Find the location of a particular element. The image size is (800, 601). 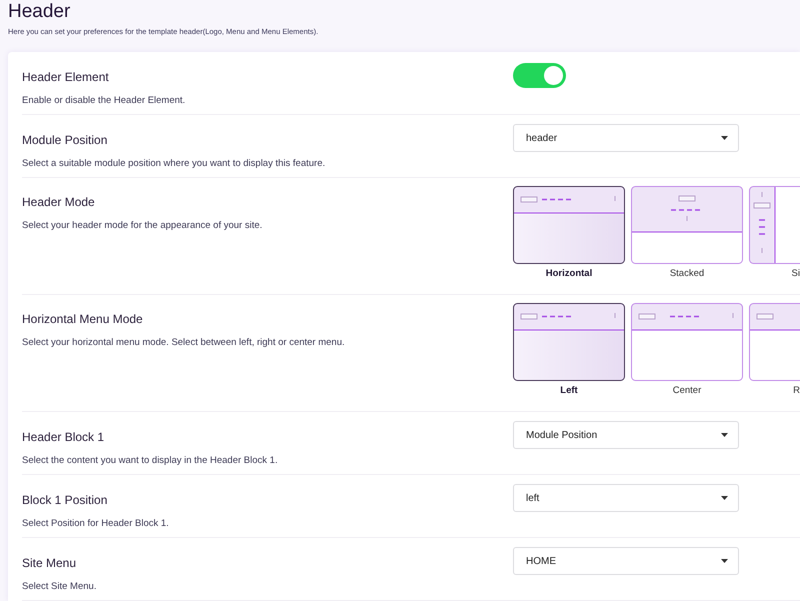

dropdown-select: left is located at coordinates (626, 498).